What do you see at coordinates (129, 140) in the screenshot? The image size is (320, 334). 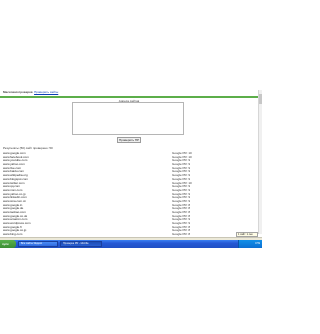 I see `check-pr-button: Проверить ПР` at bounding box center [129, 140].